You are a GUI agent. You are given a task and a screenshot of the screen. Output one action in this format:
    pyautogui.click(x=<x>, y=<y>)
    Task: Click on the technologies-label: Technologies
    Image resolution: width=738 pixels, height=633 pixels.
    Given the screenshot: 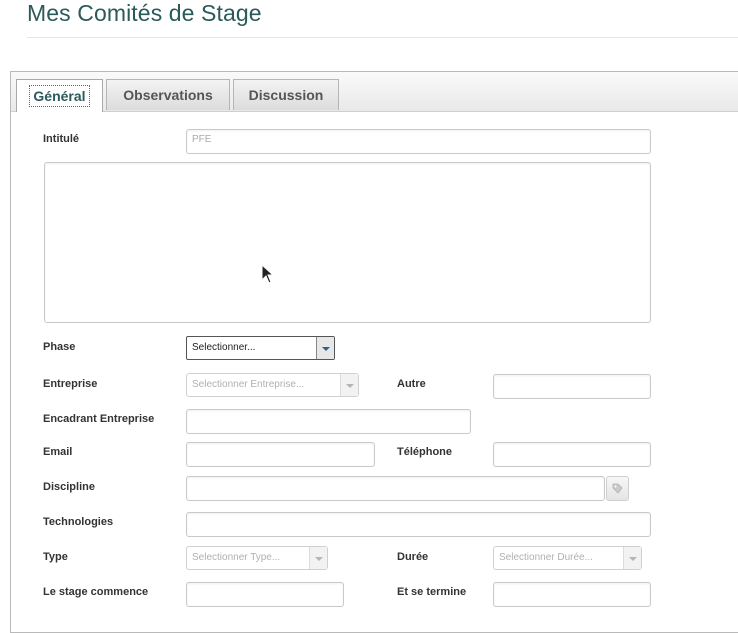 What is the action you would take?
    pyautogui.click(x=78, y=522)
    